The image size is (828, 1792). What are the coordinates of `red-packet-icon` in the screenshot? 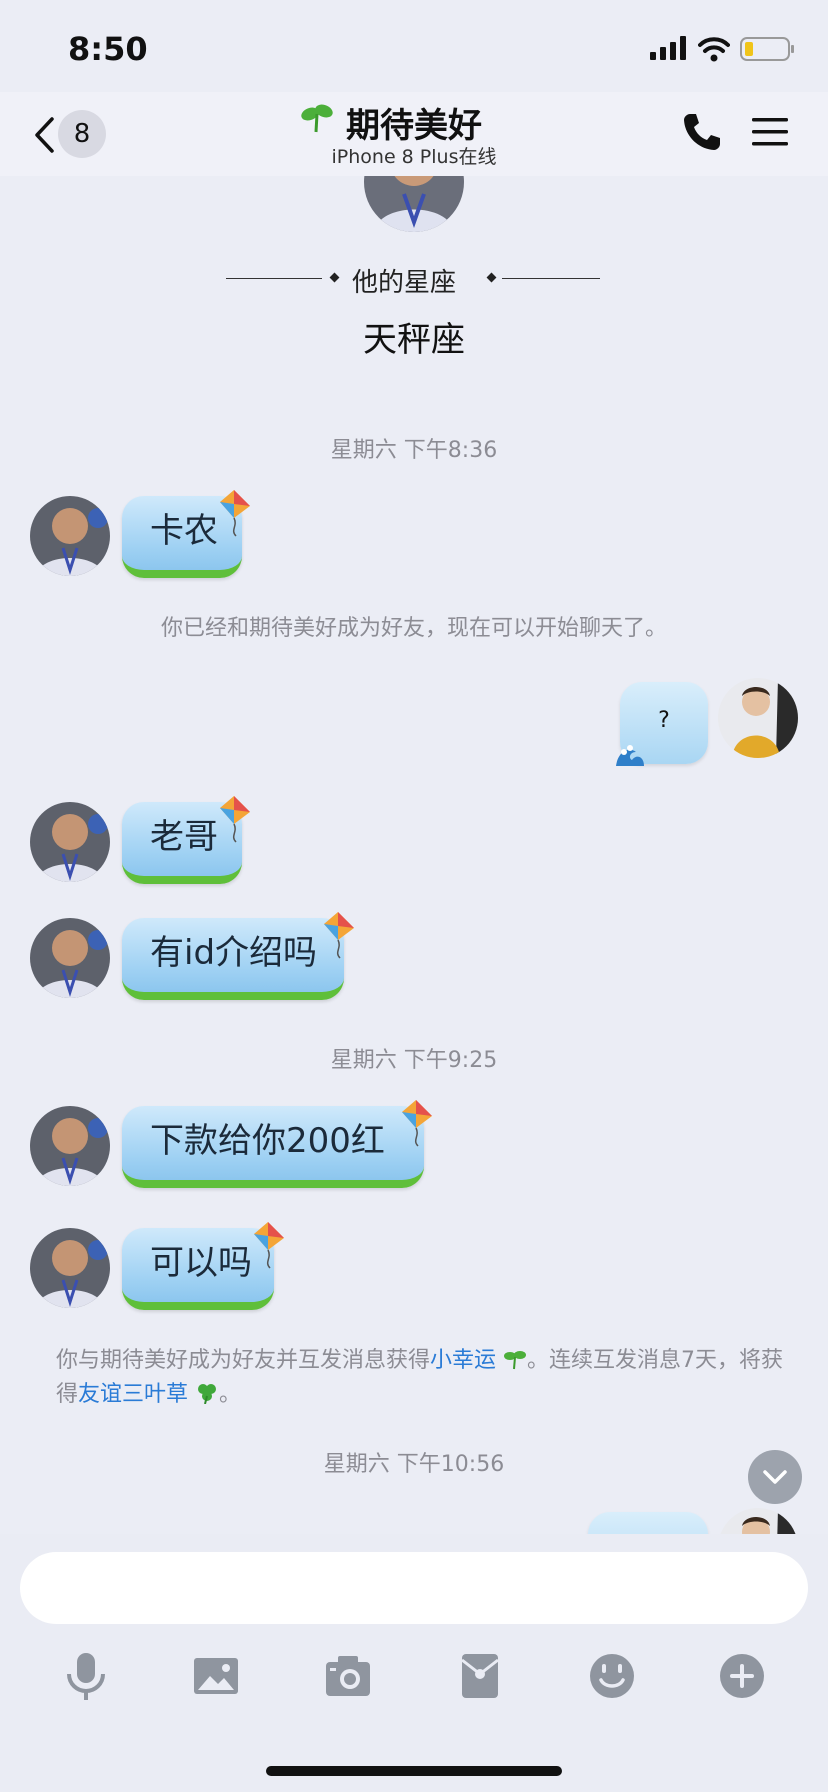 It's located at (480, 1676).